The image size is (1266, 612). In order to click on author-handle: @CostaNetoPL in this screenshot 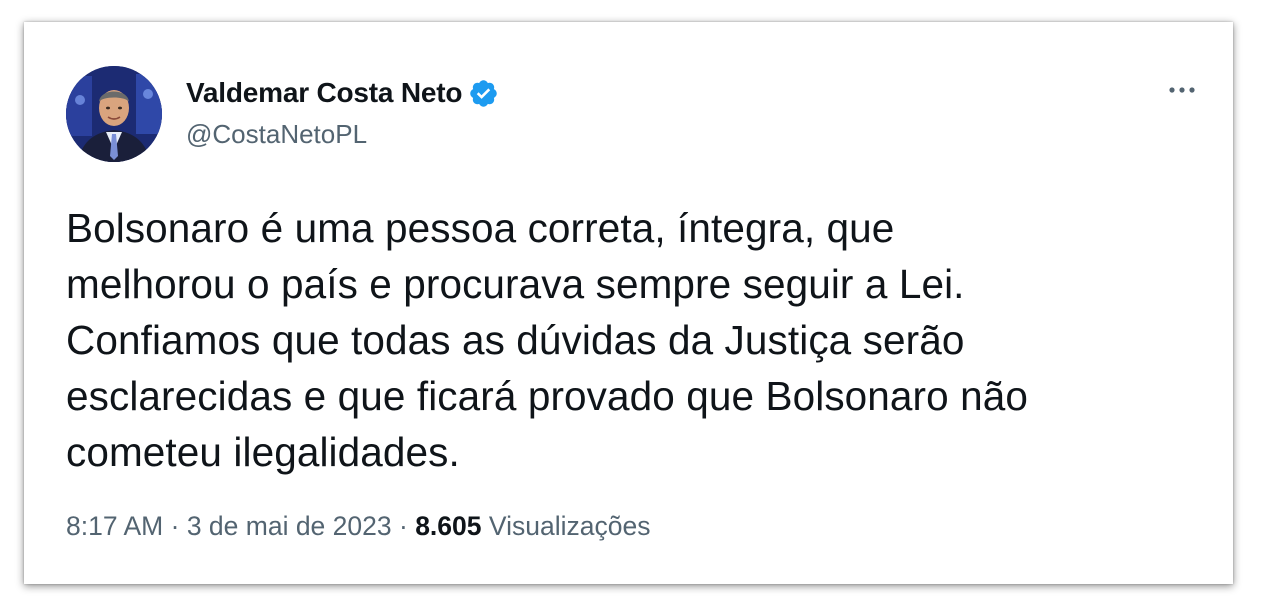, I will do `click(276, 134)`.